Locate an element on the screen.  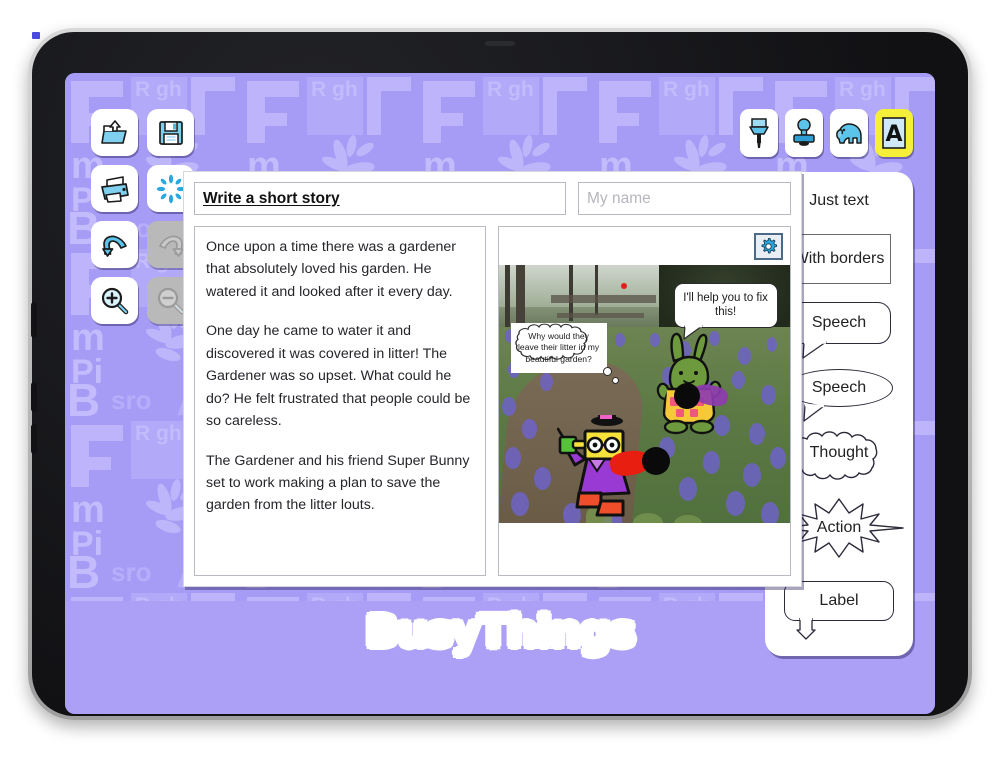
svg-text: A is located at coordinates (893, 134).